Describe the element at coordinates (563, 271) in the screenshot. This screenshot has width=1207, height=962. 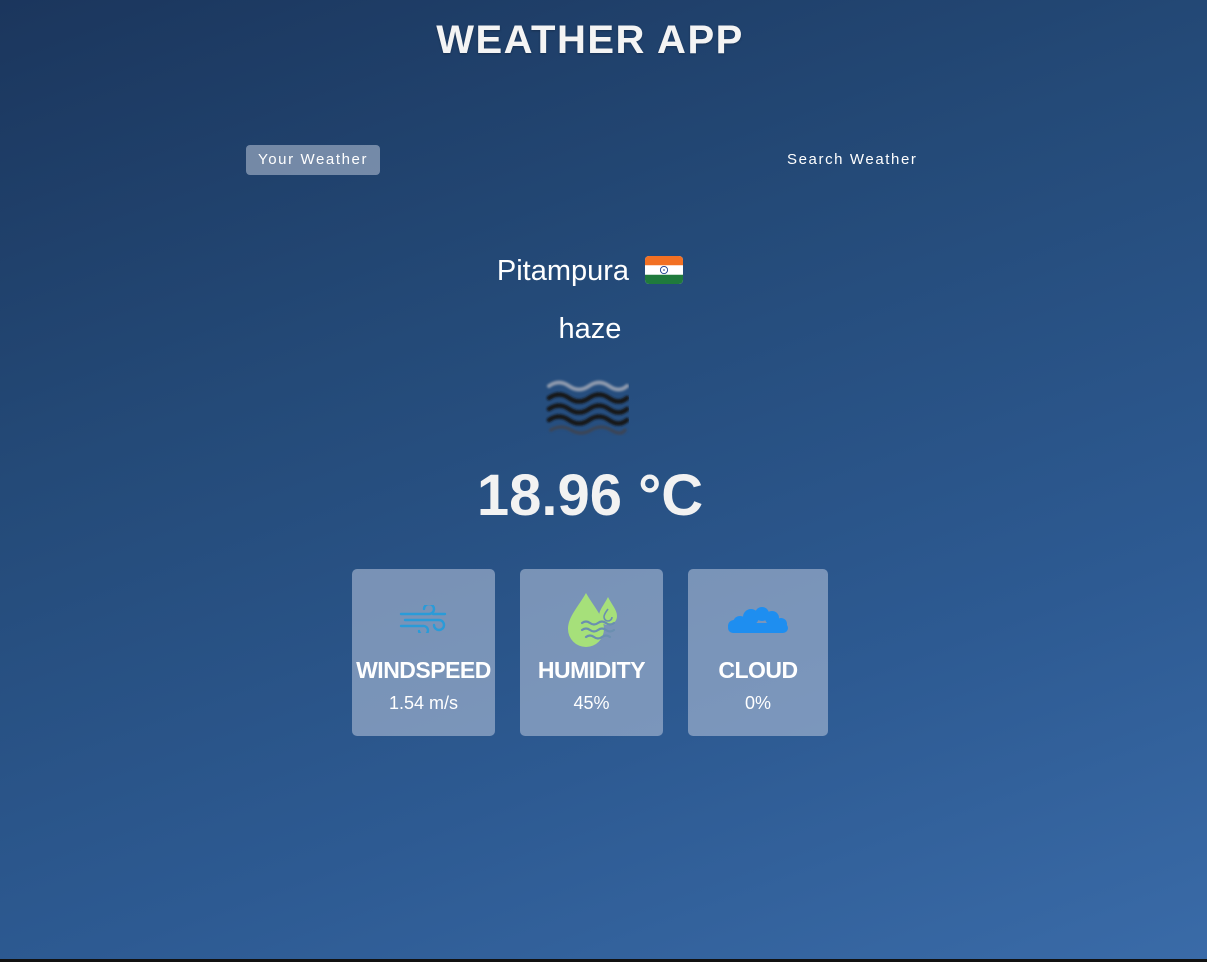
I see `city-name: Pitampura` at that location.